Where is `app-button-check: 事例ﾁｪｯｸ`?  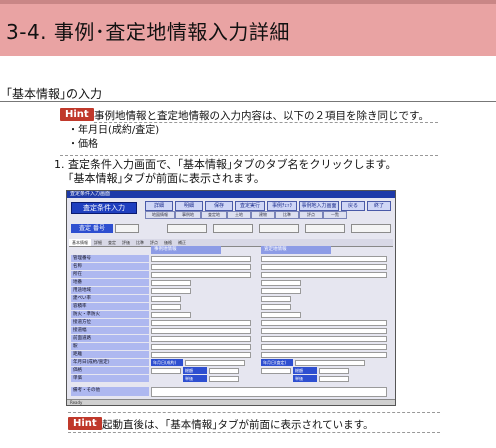 app-button-check: 事例ﾁｪｯｸ is located at coordinates (282, 206).